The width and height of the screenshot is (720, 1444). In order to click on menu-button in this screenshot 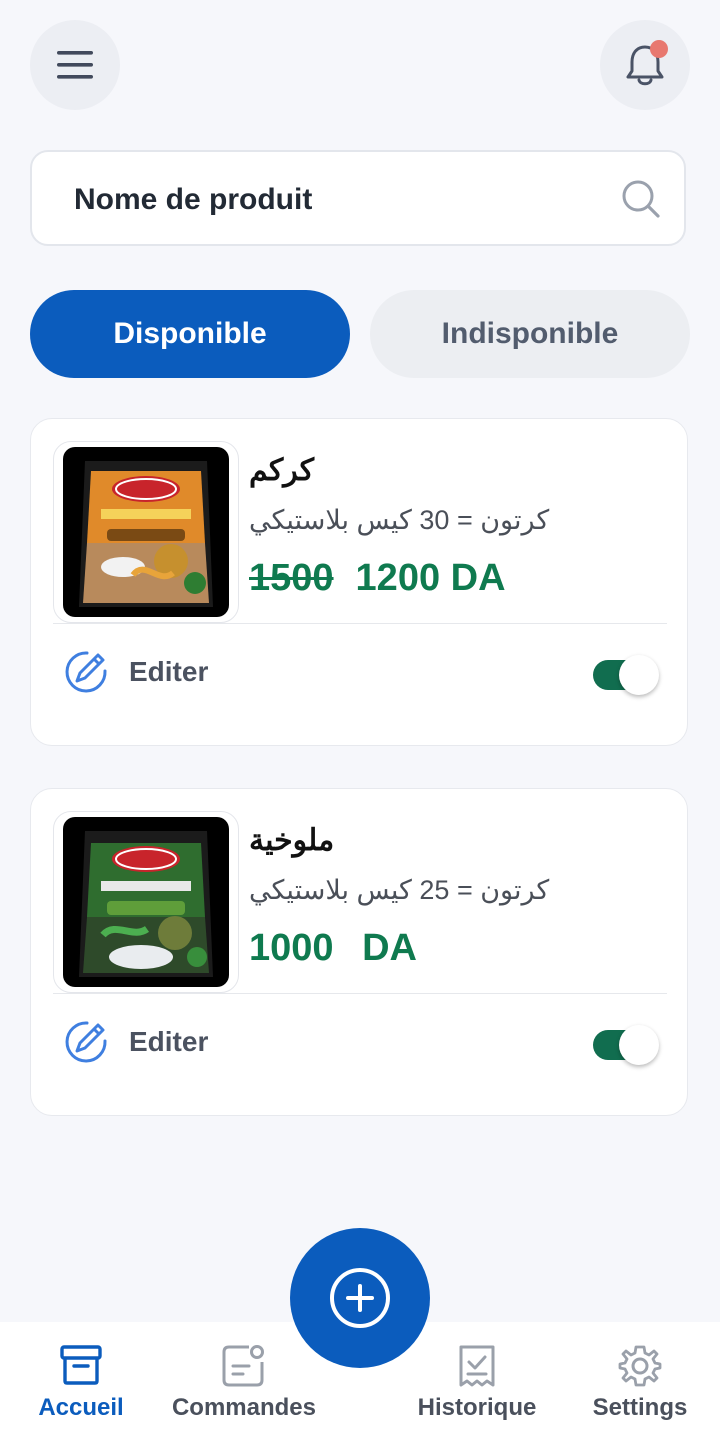, I will do `click(75, 65)`.